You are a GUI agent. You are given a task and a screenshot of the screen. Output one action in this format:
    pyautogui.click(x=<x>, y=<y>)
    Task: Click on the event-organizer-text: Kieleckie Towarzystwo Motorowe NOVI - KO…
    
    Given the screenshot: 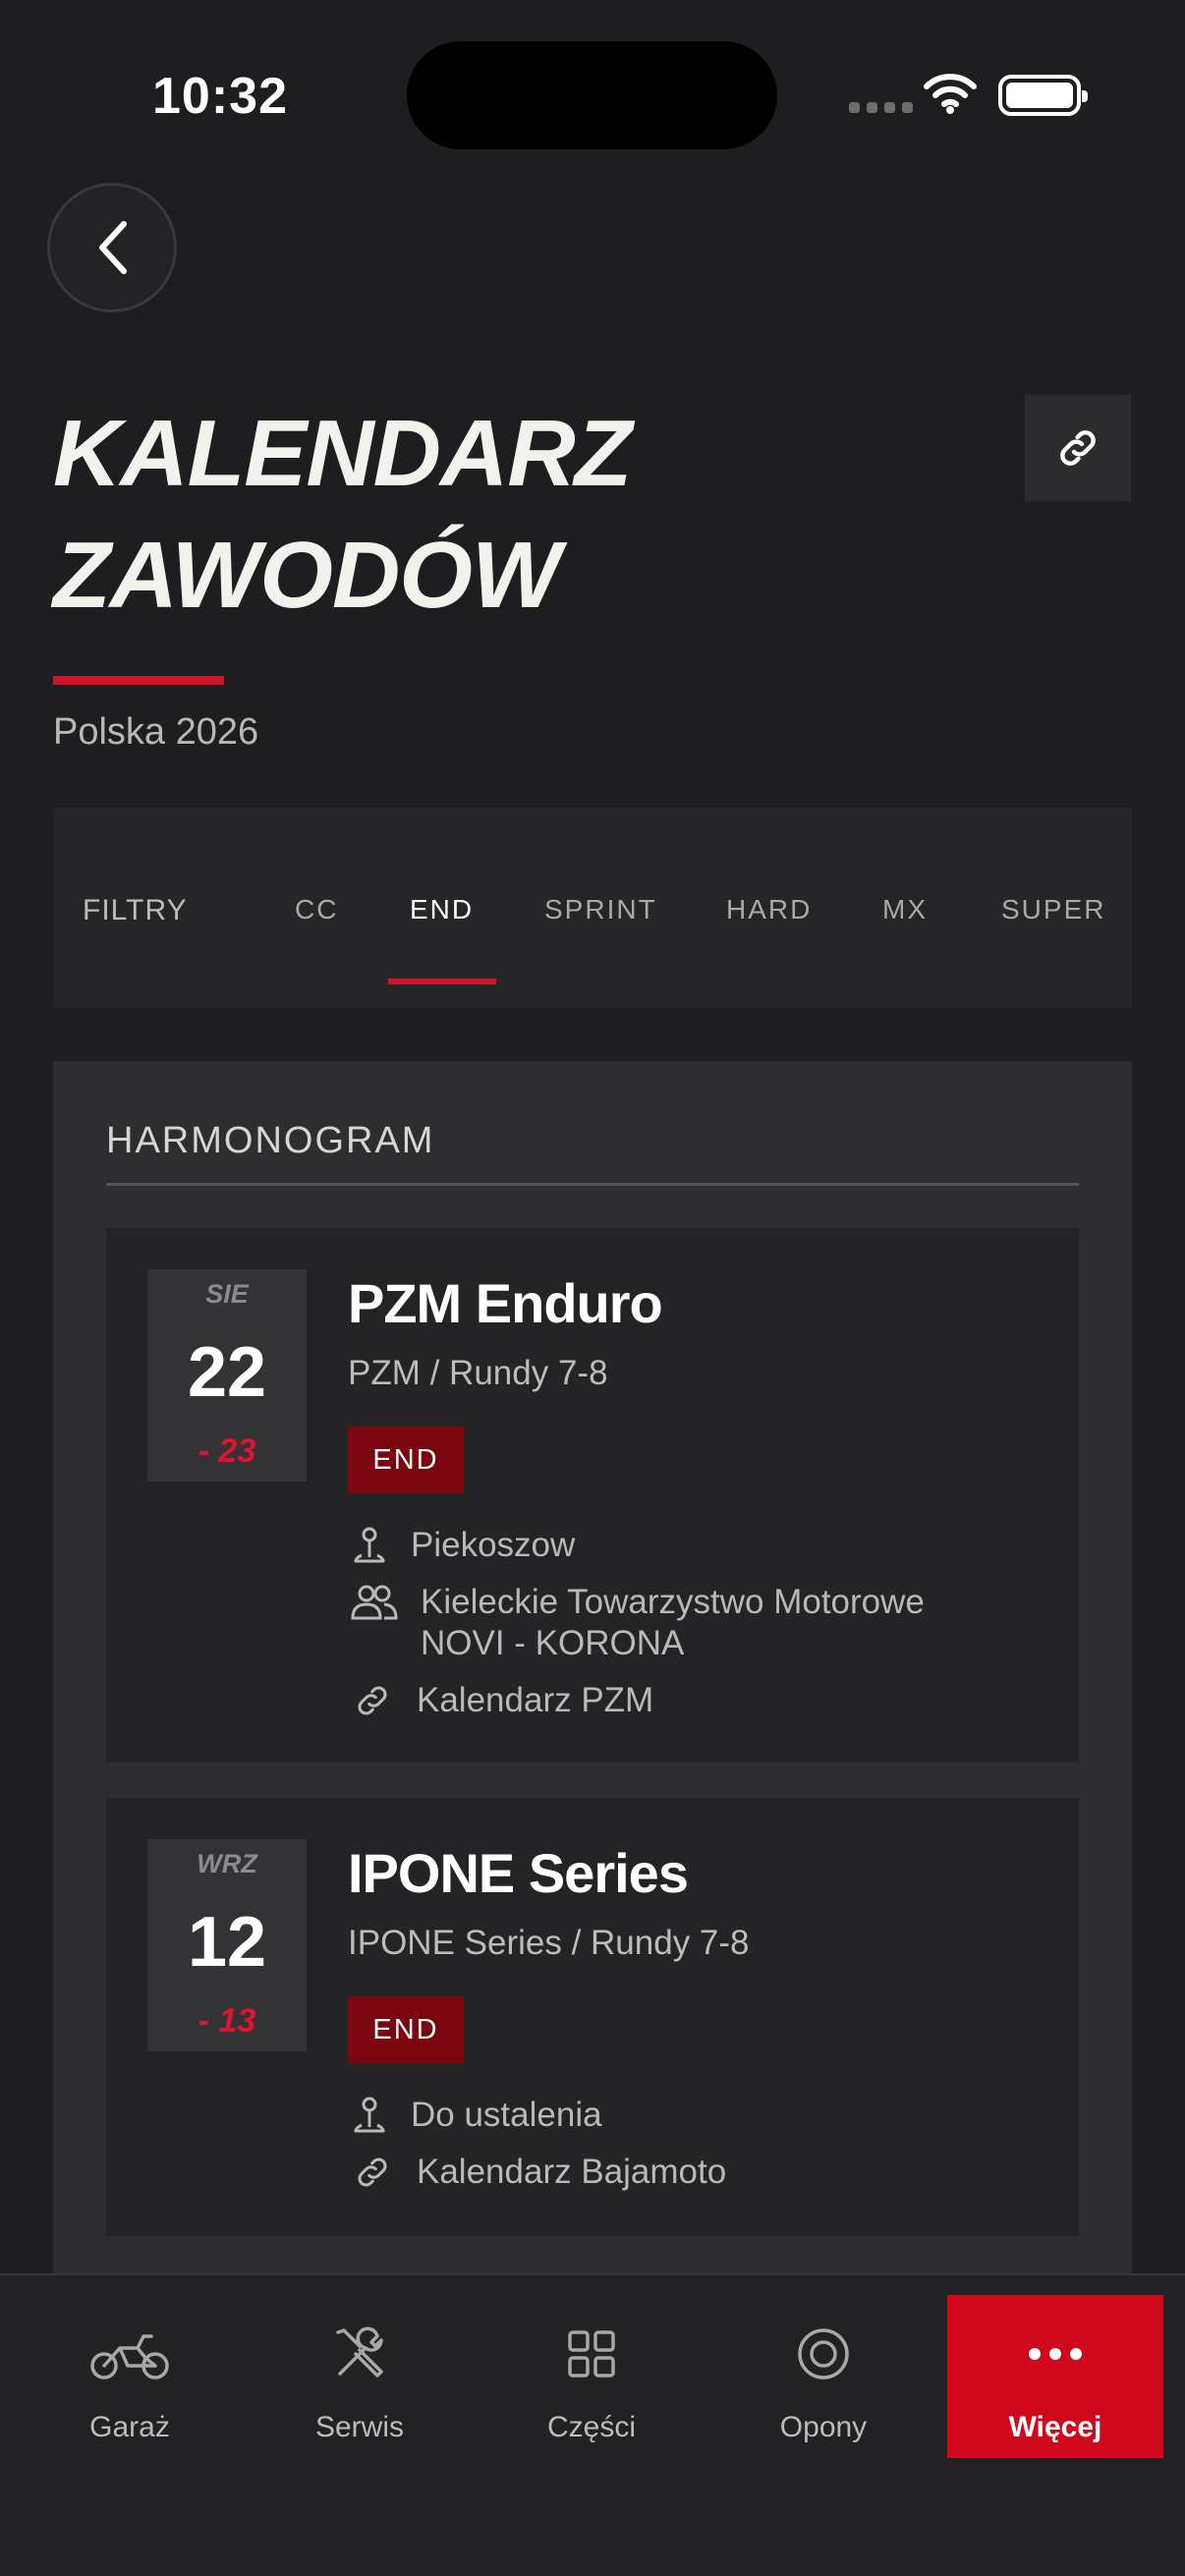 What is the action you would take?
    pyautogui.click(x=673, y=1623)
    